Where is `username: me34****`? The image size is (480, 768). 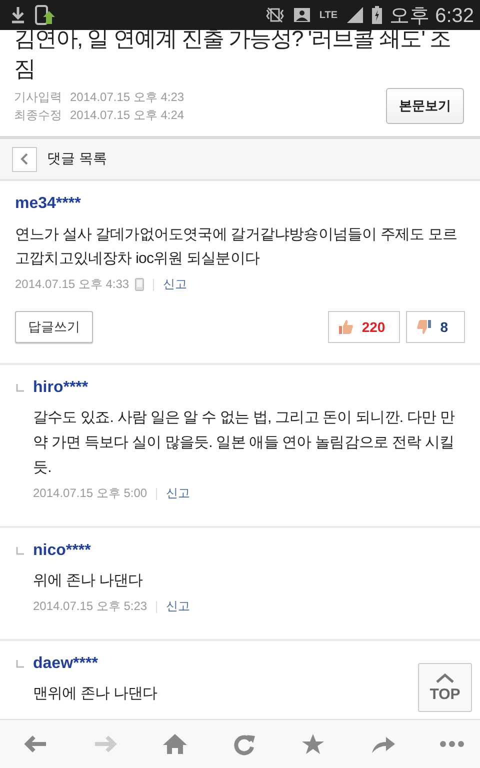
username: me34**** is located at coordinates (48, 204).